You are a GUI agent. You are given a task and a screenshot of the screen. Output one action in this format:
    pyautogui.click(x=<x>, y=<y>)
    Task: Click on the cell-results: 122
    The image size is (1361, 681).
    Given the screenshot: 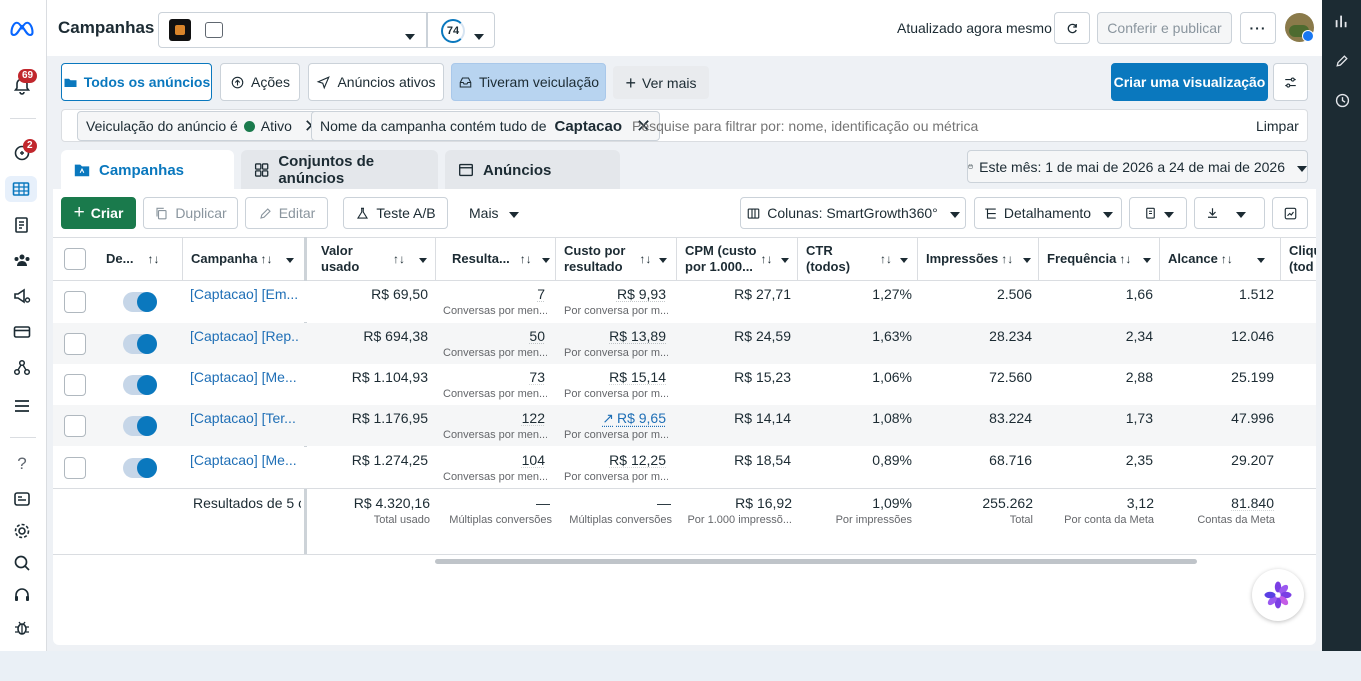 What is the action you would take?
    pyautogui.click(x=490, y=418)
    